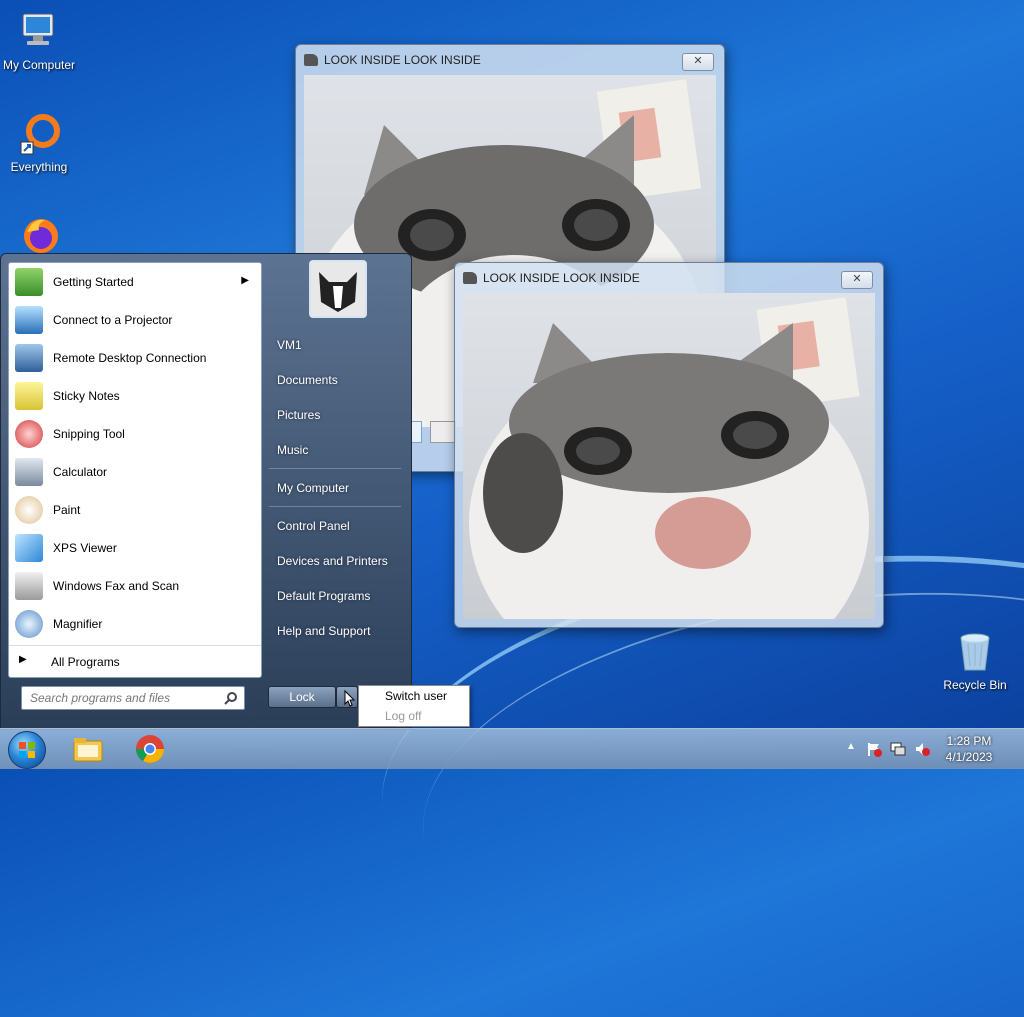 The height and width of the screenshot is (1017, 1024). What do you see at coordinates (302, 697) in the screenshot?
I see `lock-button: Lock` at bounding box center [302, 697].